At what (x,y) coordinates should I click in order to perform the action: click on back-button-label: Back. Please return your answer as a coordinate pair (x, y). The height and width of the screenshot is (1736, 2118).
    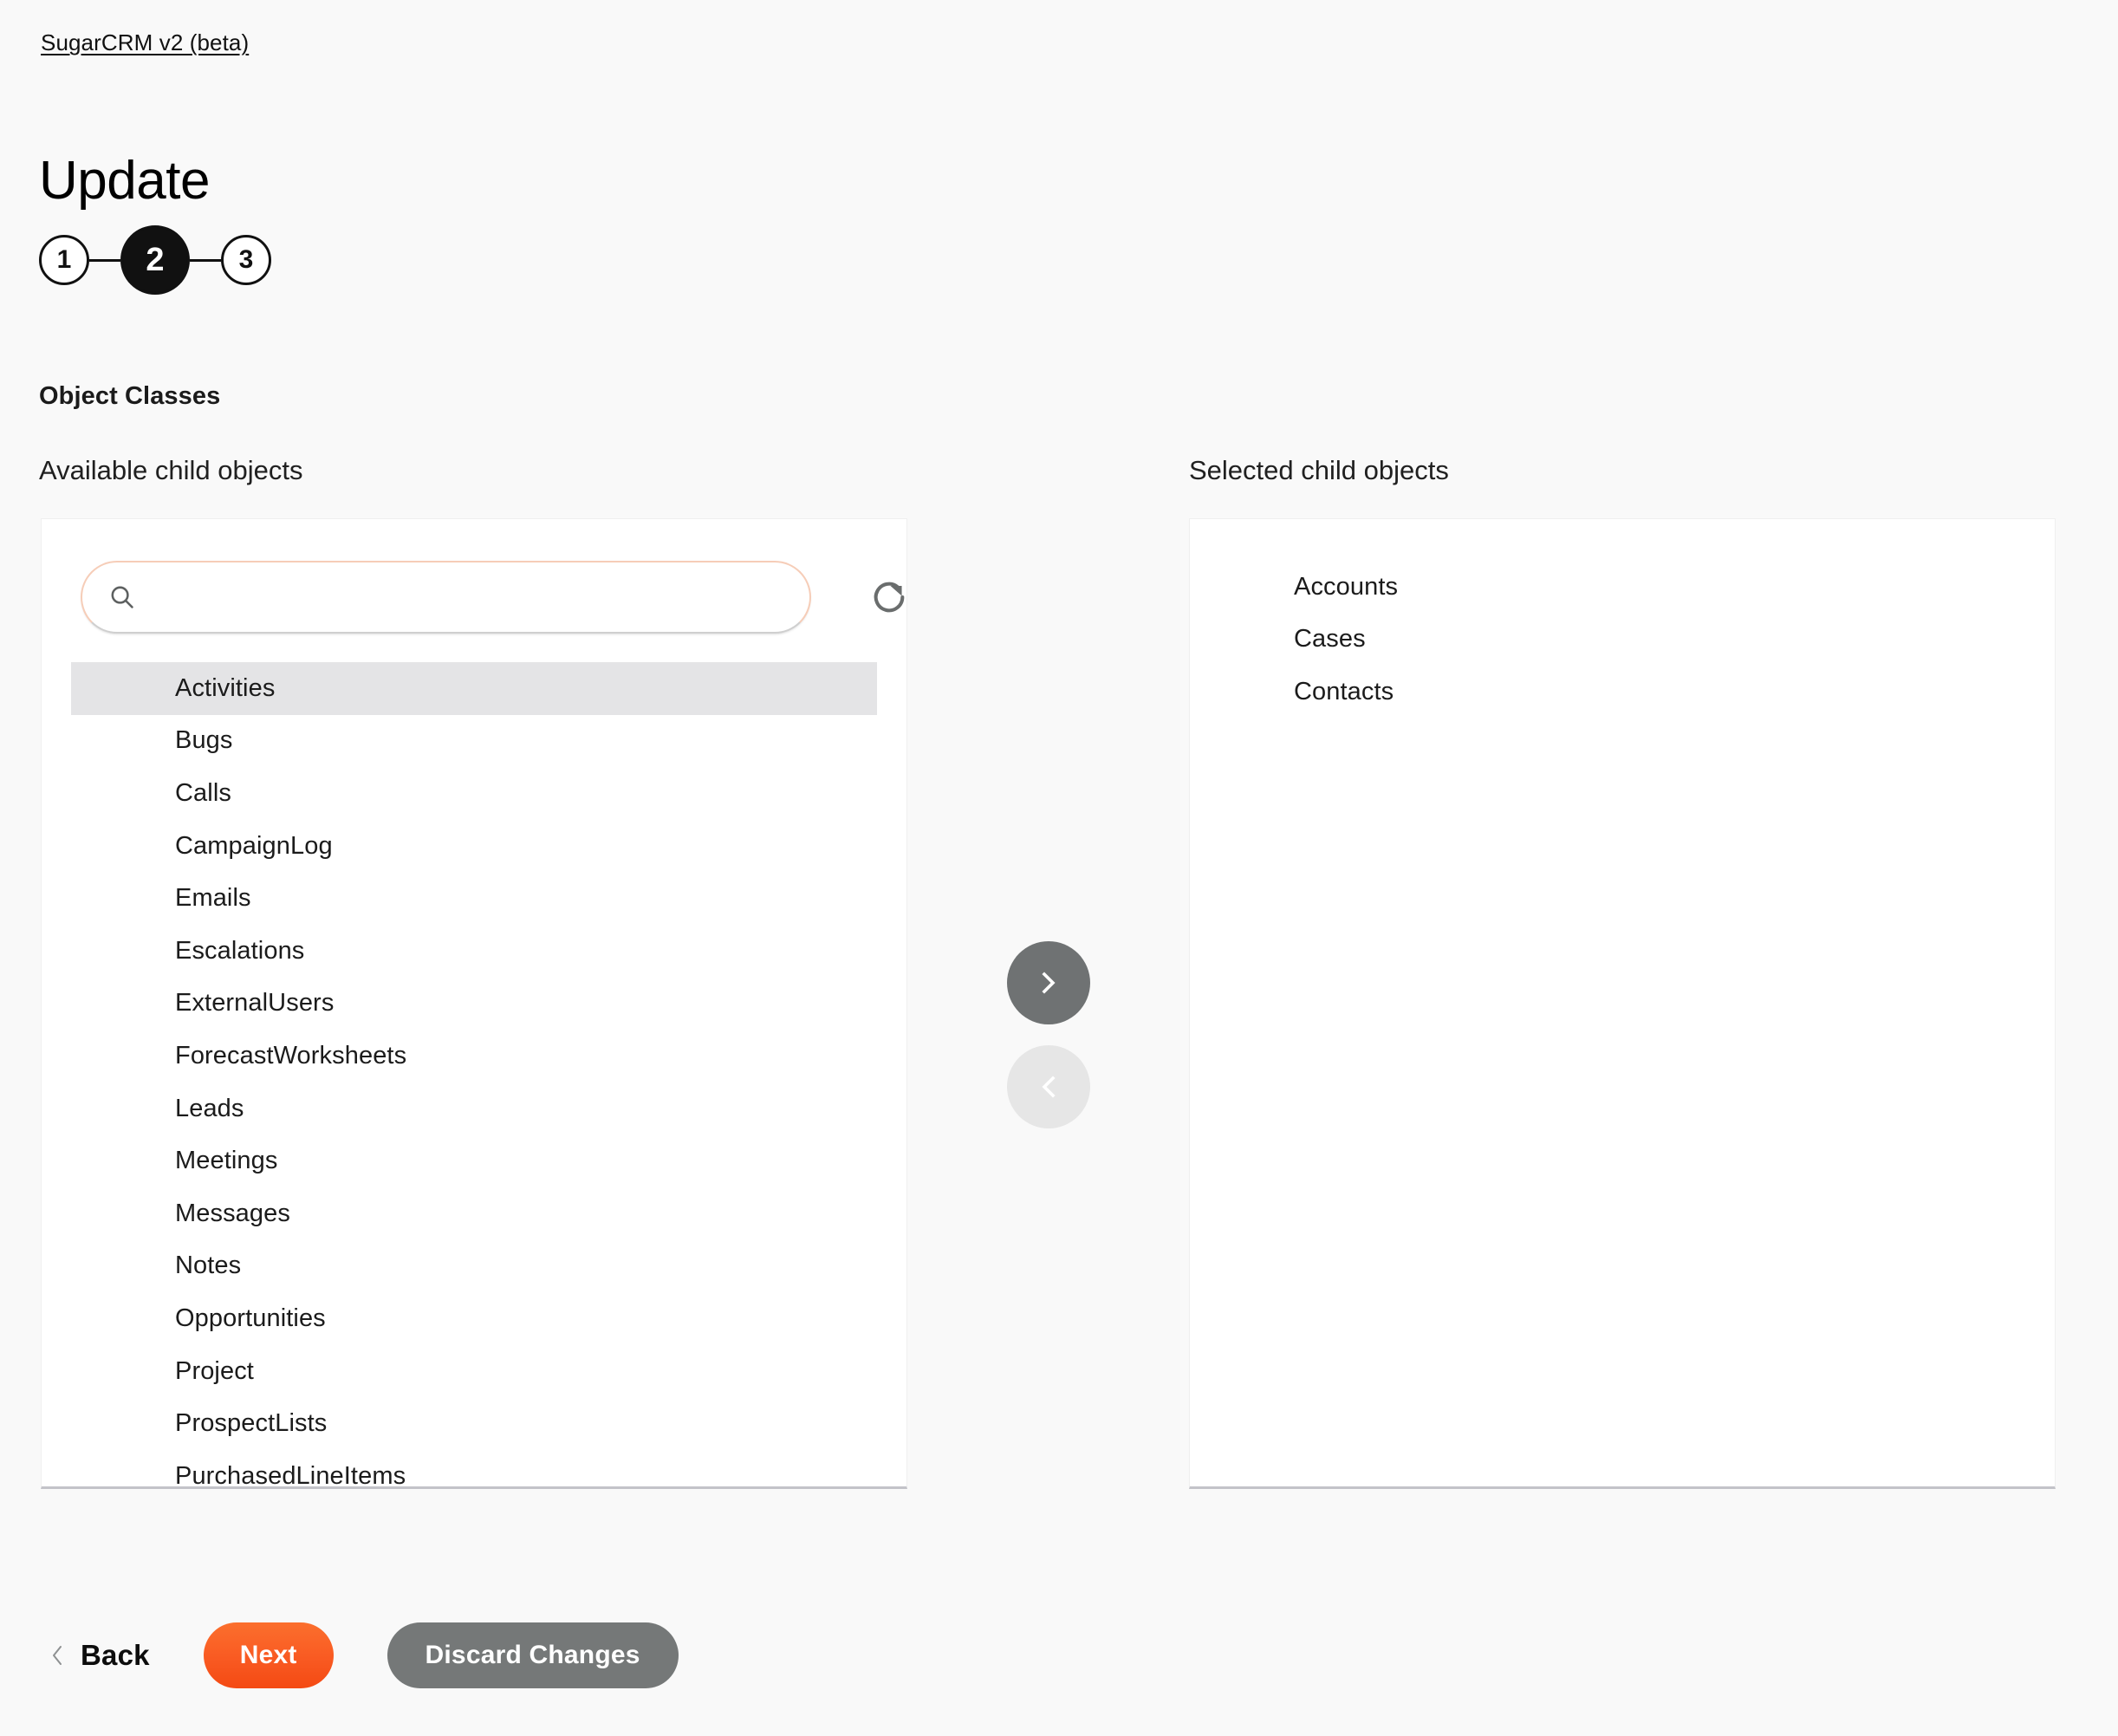
    Looking at the image, I should click on (116, 1655).